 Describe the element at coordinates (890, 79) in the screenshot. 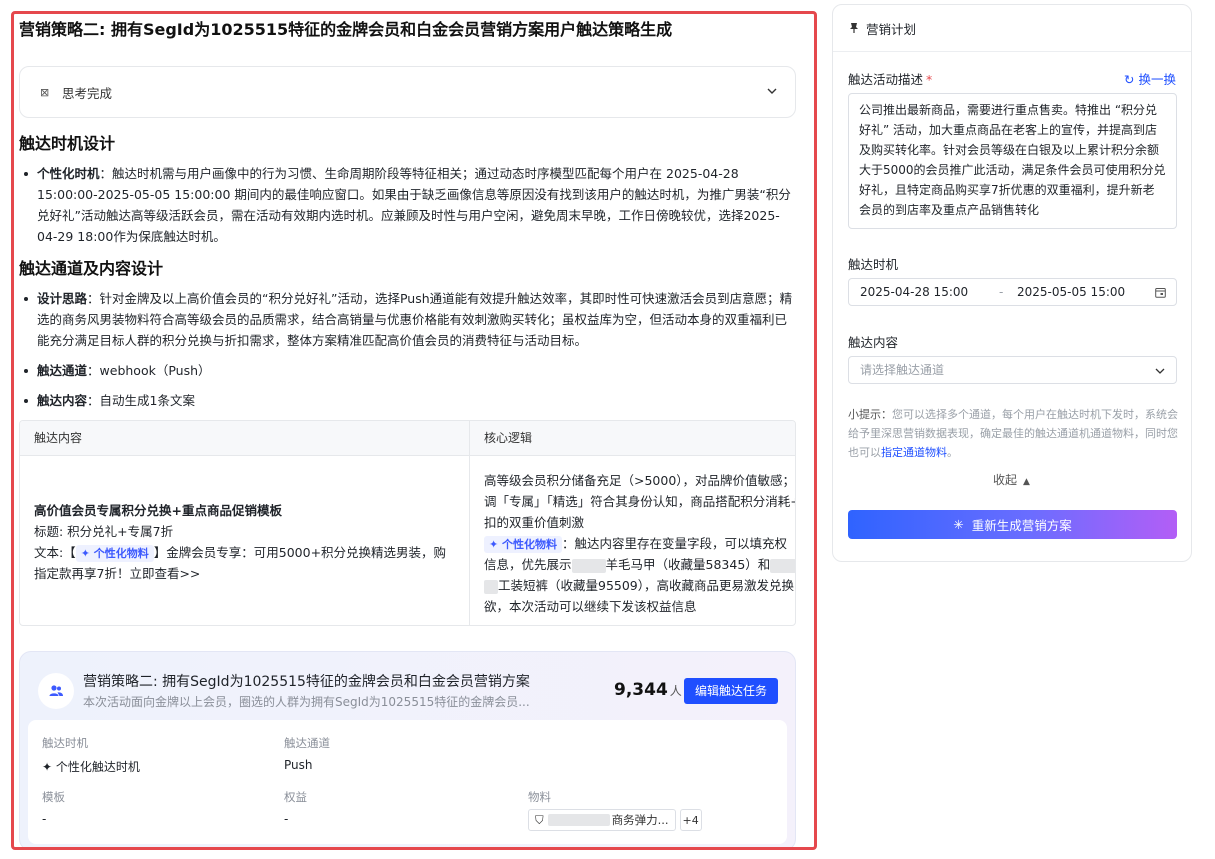

I see `desc-label: 触达活动描述 *` at that location.